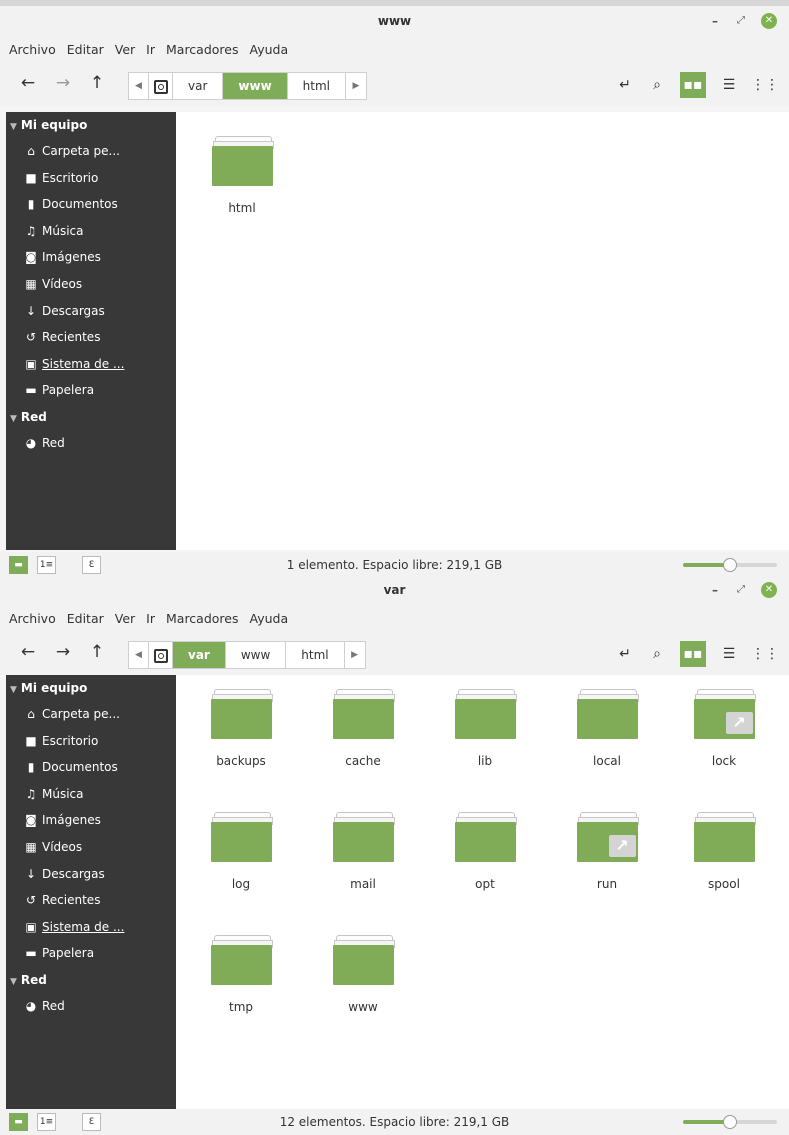  What do you see at coordinates (394, 49) in the screenshot?
I see `menu-bar: Archivo Editar Ver Ir Marcadores Ayuda` at bounding box center [394, 49].